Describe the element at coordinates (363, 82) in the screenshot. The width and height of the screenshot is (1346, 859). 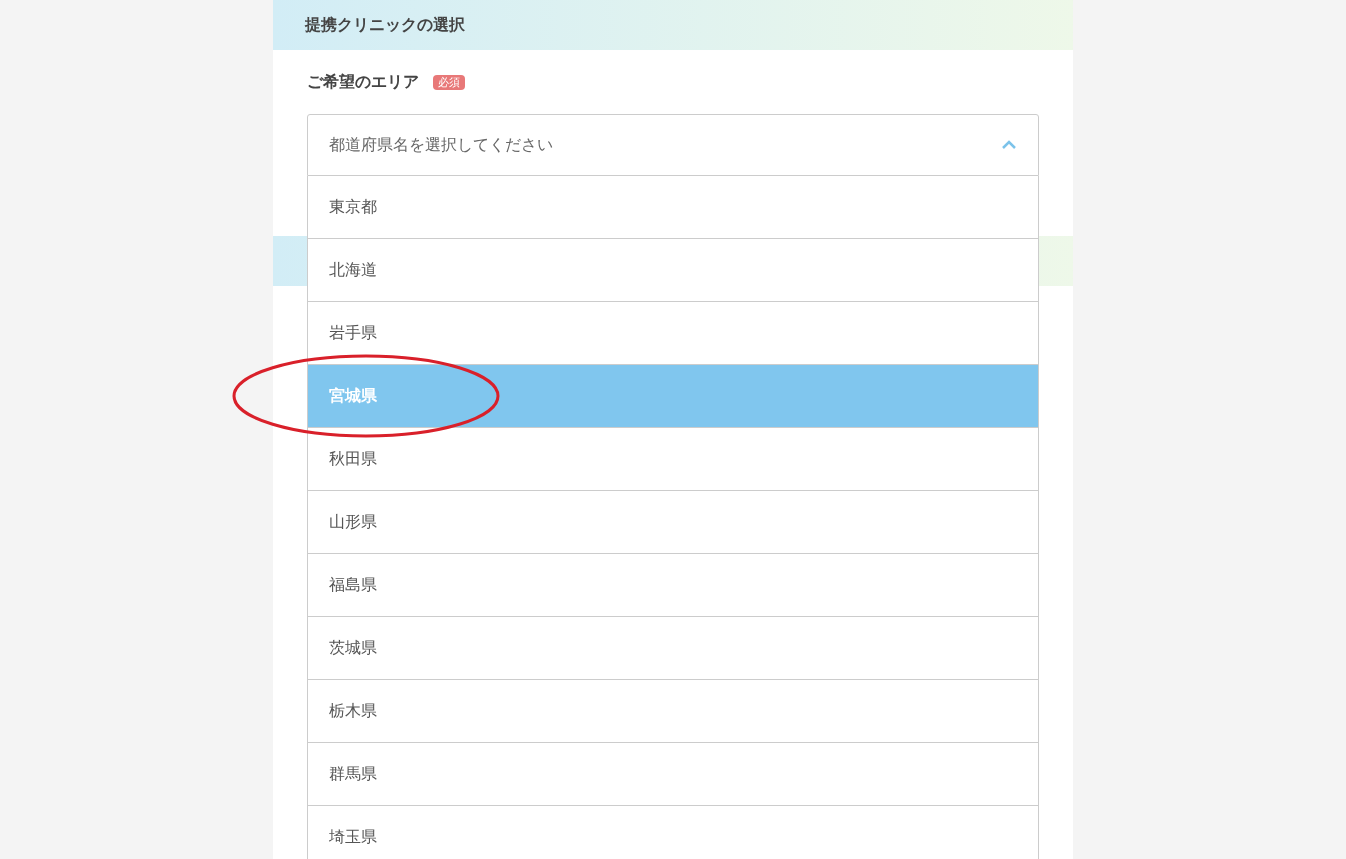
I see `field-label: ご希望のエリア` at that location.